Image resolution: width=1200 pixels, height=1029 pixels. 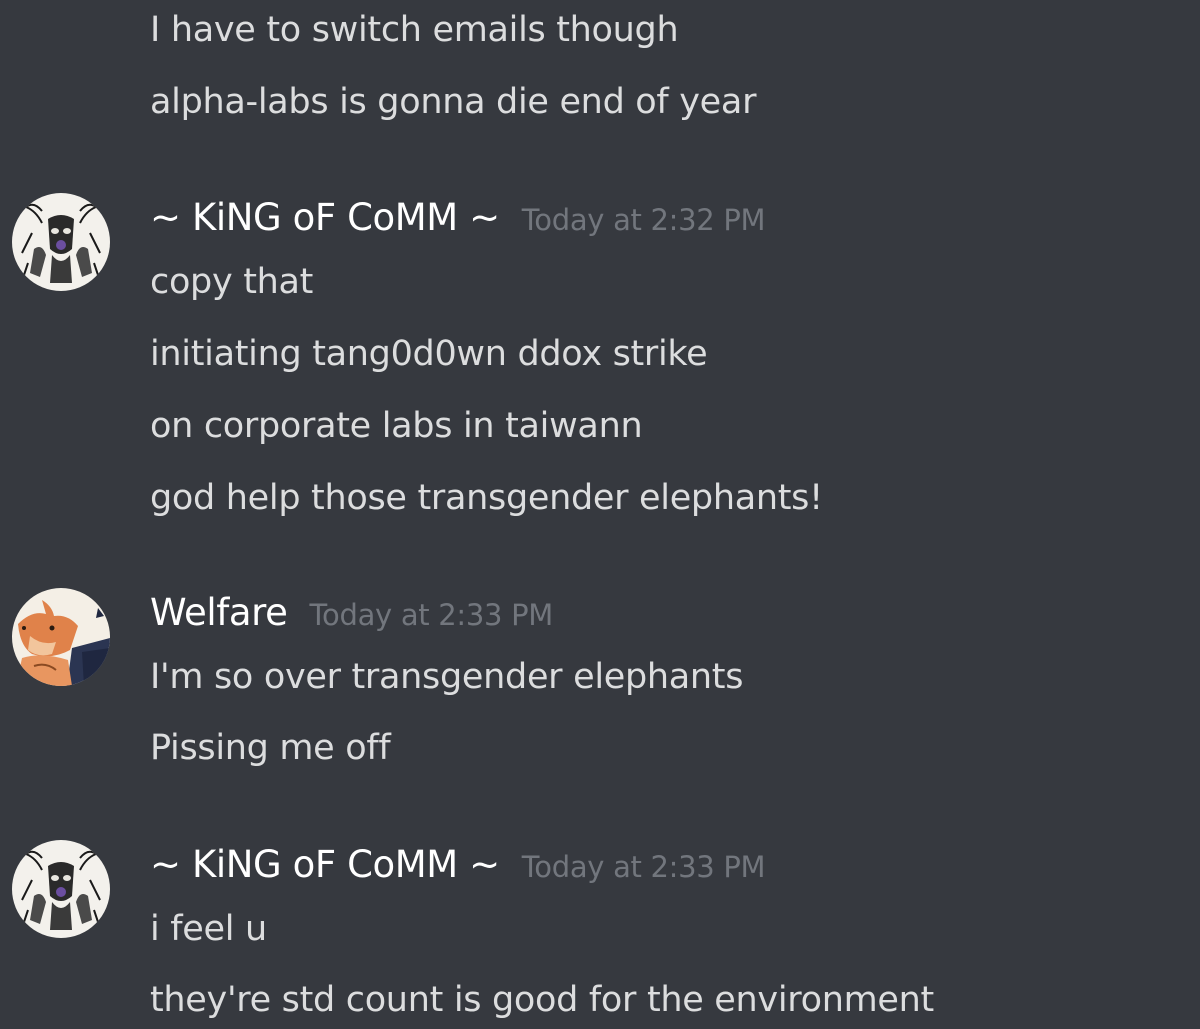 What do you see at coordinates (447, 677) in the screenshot?
I see `message-line: I'm so over transgender elephants` at bounding box center [447, 677].